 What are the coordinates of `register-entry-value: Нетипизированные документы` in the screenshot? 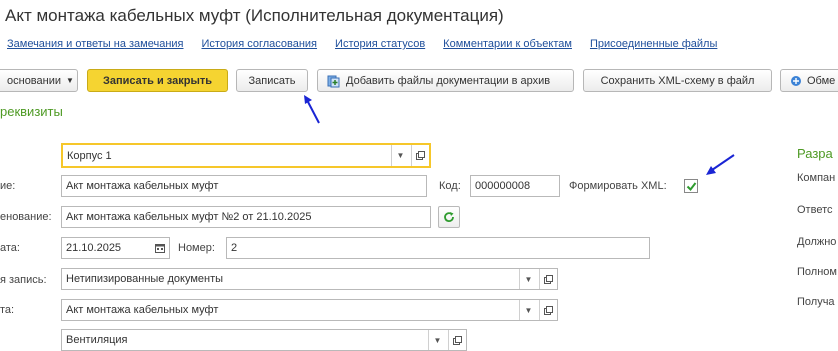 It's located at (145, 279).